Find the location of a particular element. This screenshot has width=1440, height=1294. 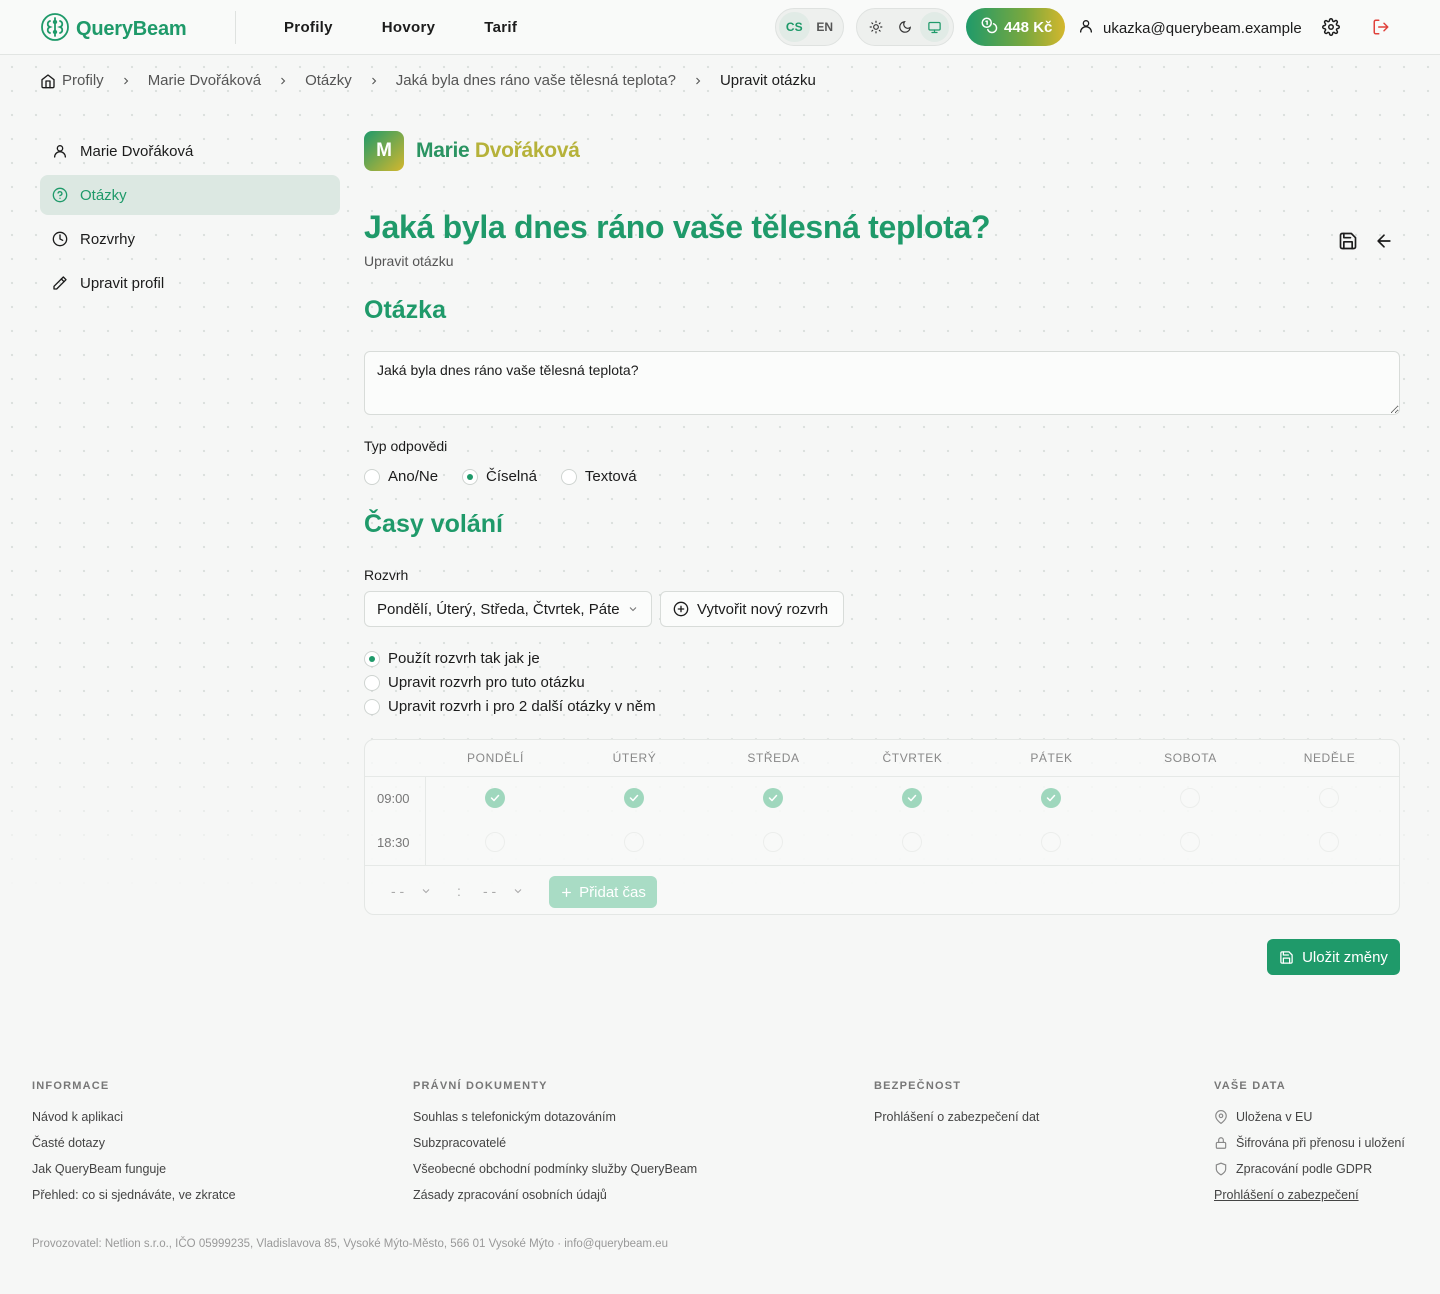

footer-item-label: Zpracování podle GDPR is located at coordinates (1304, 1169).